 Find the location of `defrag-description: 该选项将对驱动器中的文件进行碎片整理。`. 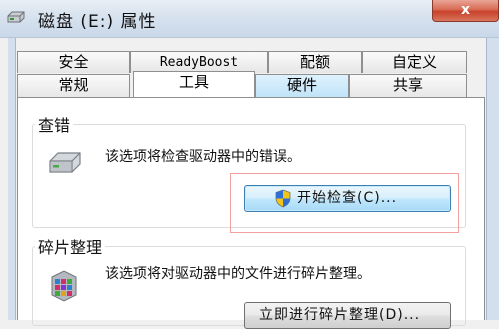

defrag-description: 该选项将对驱动器中的文件进行碎片整理。 is located at coordinates (238, 274).